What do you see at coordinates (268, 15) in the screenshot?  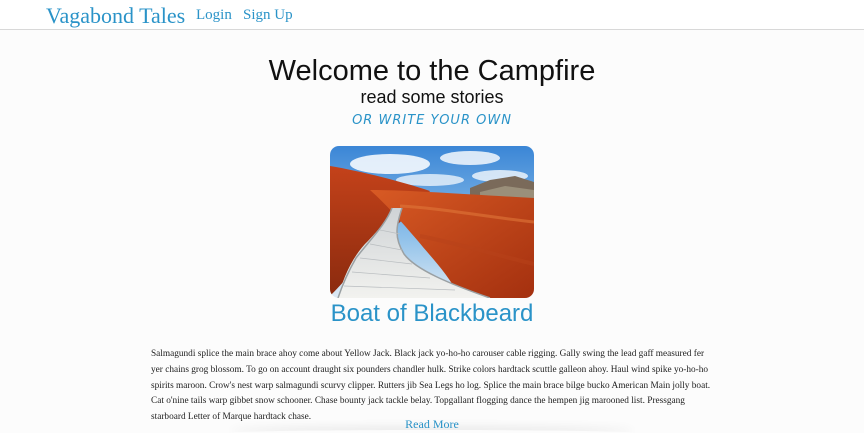 I see `signup-link: Sign Up` at bounding box center [268, 15].